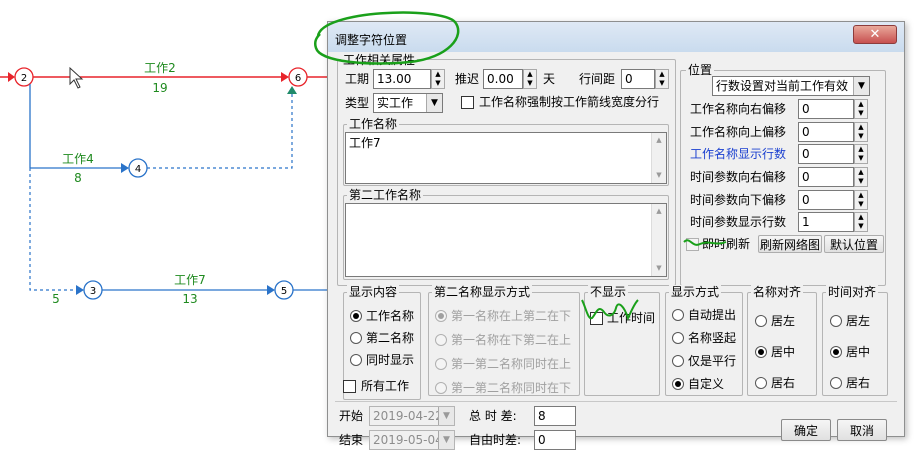  I want to click on time-down-offset-label: 时间参数向下偏移, so click(738, 200).